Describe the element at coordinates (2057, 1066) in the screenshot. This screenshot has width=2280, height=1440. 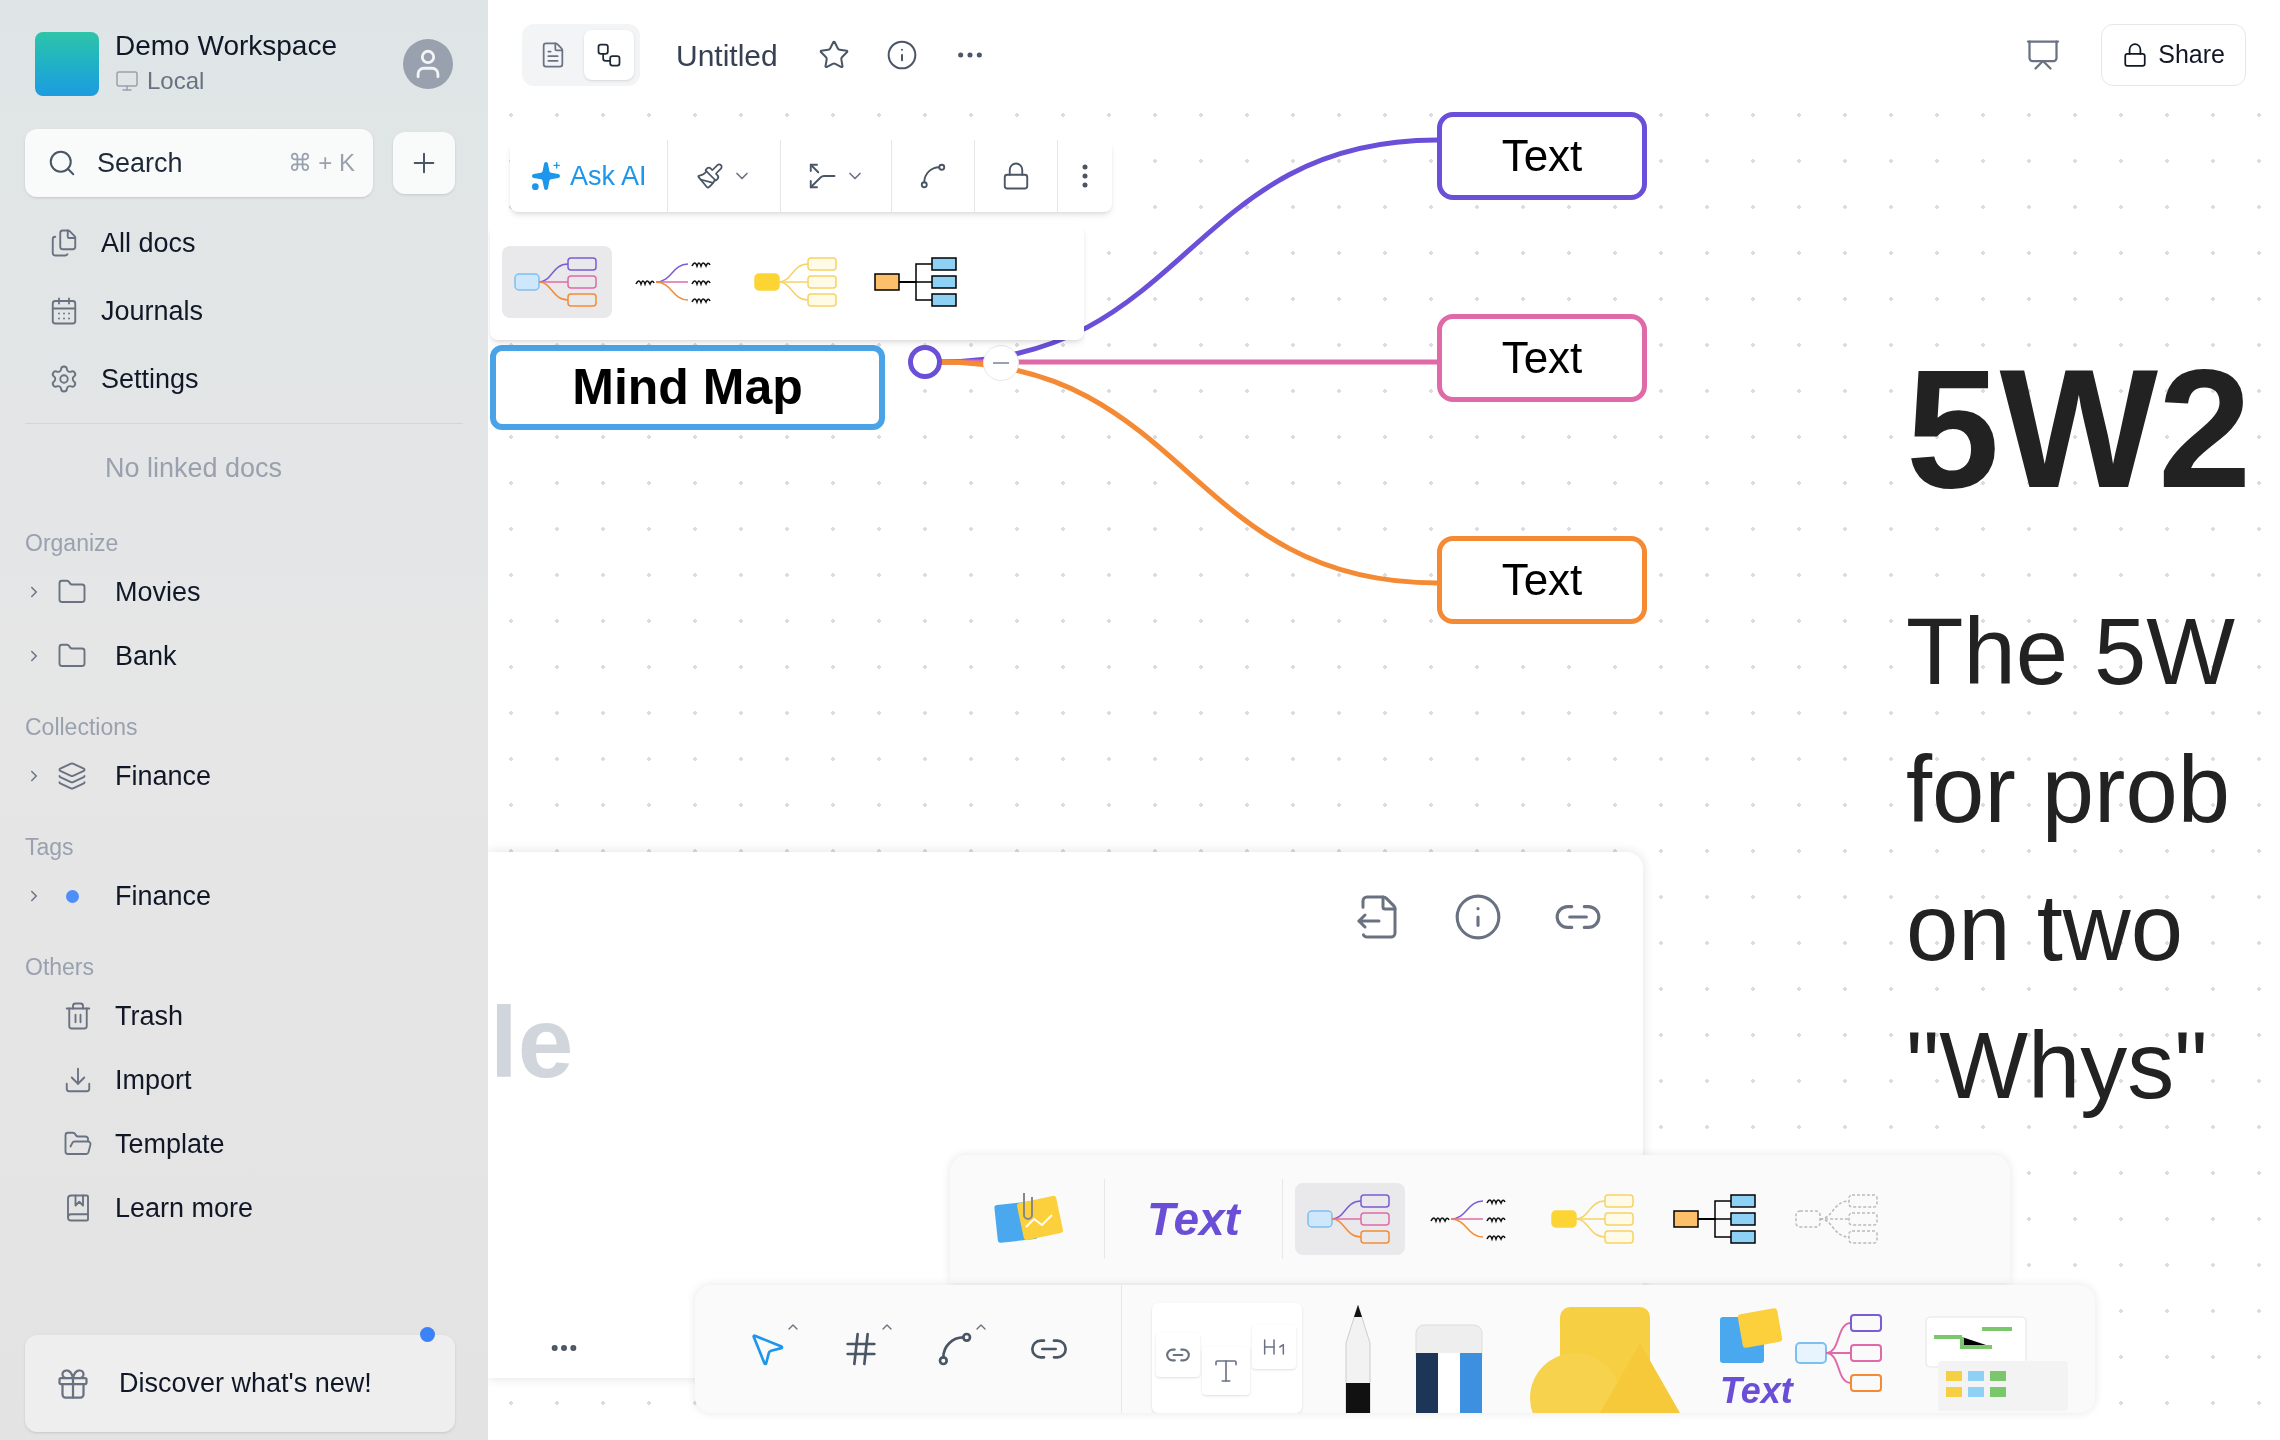
I see `paragraph-line: "Whys"` at that location.